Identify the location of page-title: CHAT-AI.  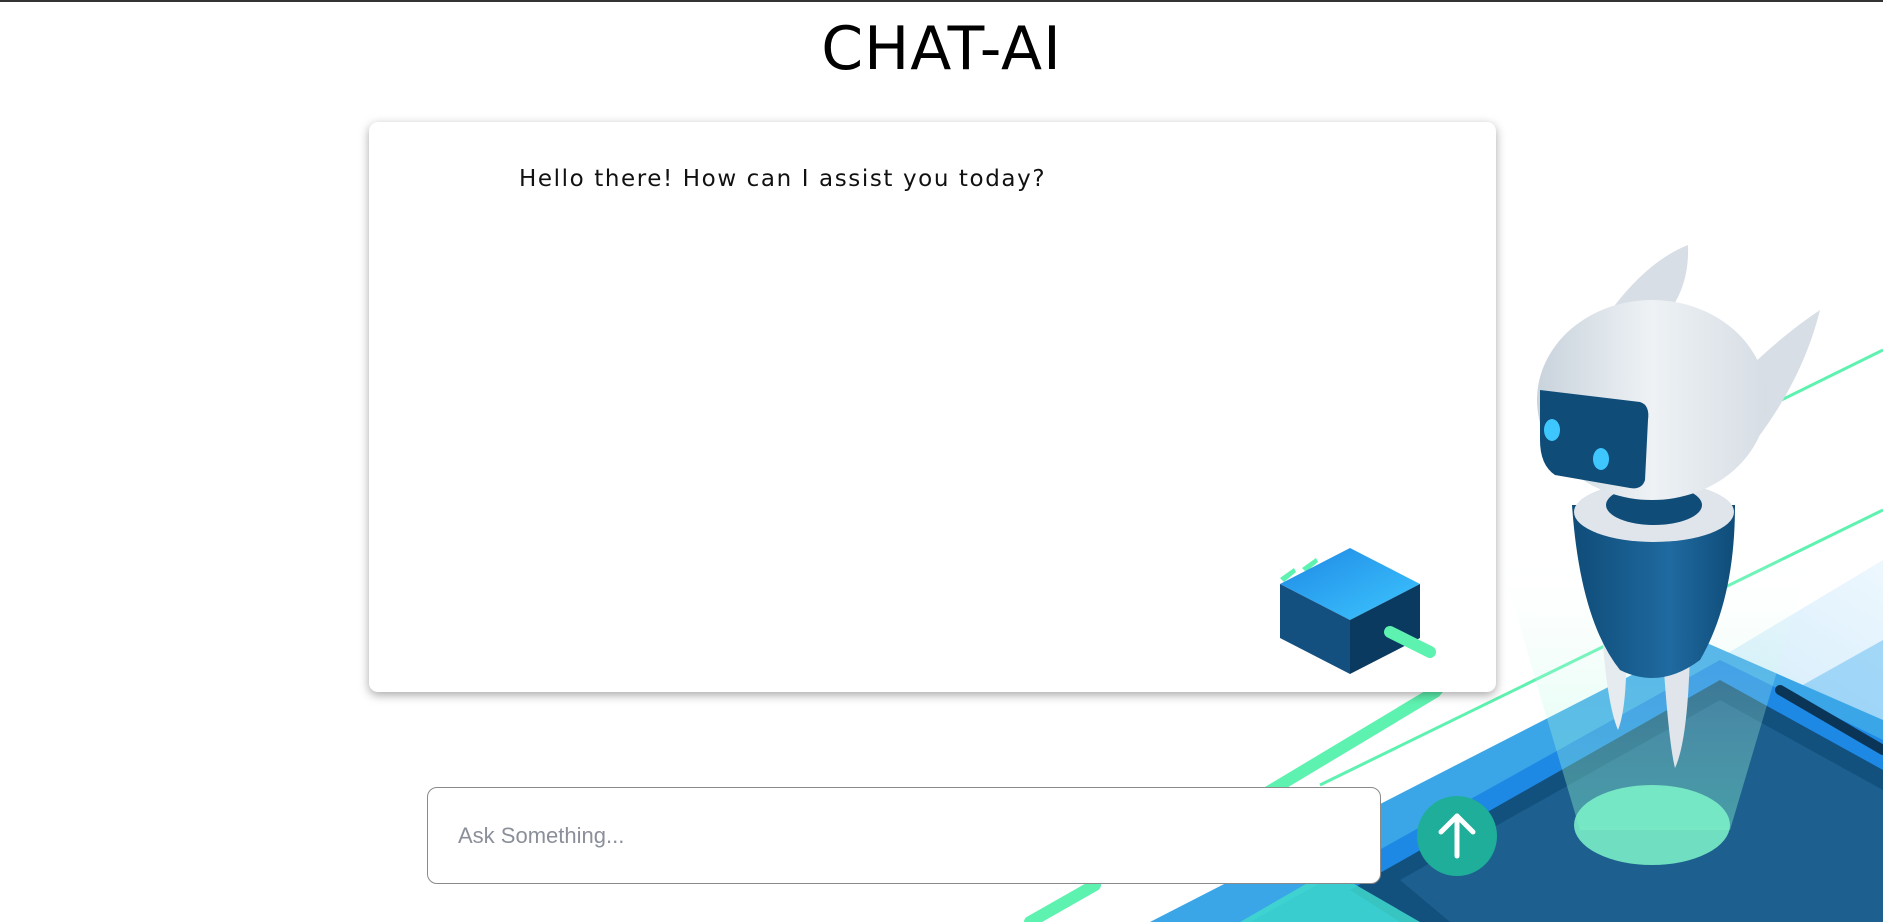
(941, 49).